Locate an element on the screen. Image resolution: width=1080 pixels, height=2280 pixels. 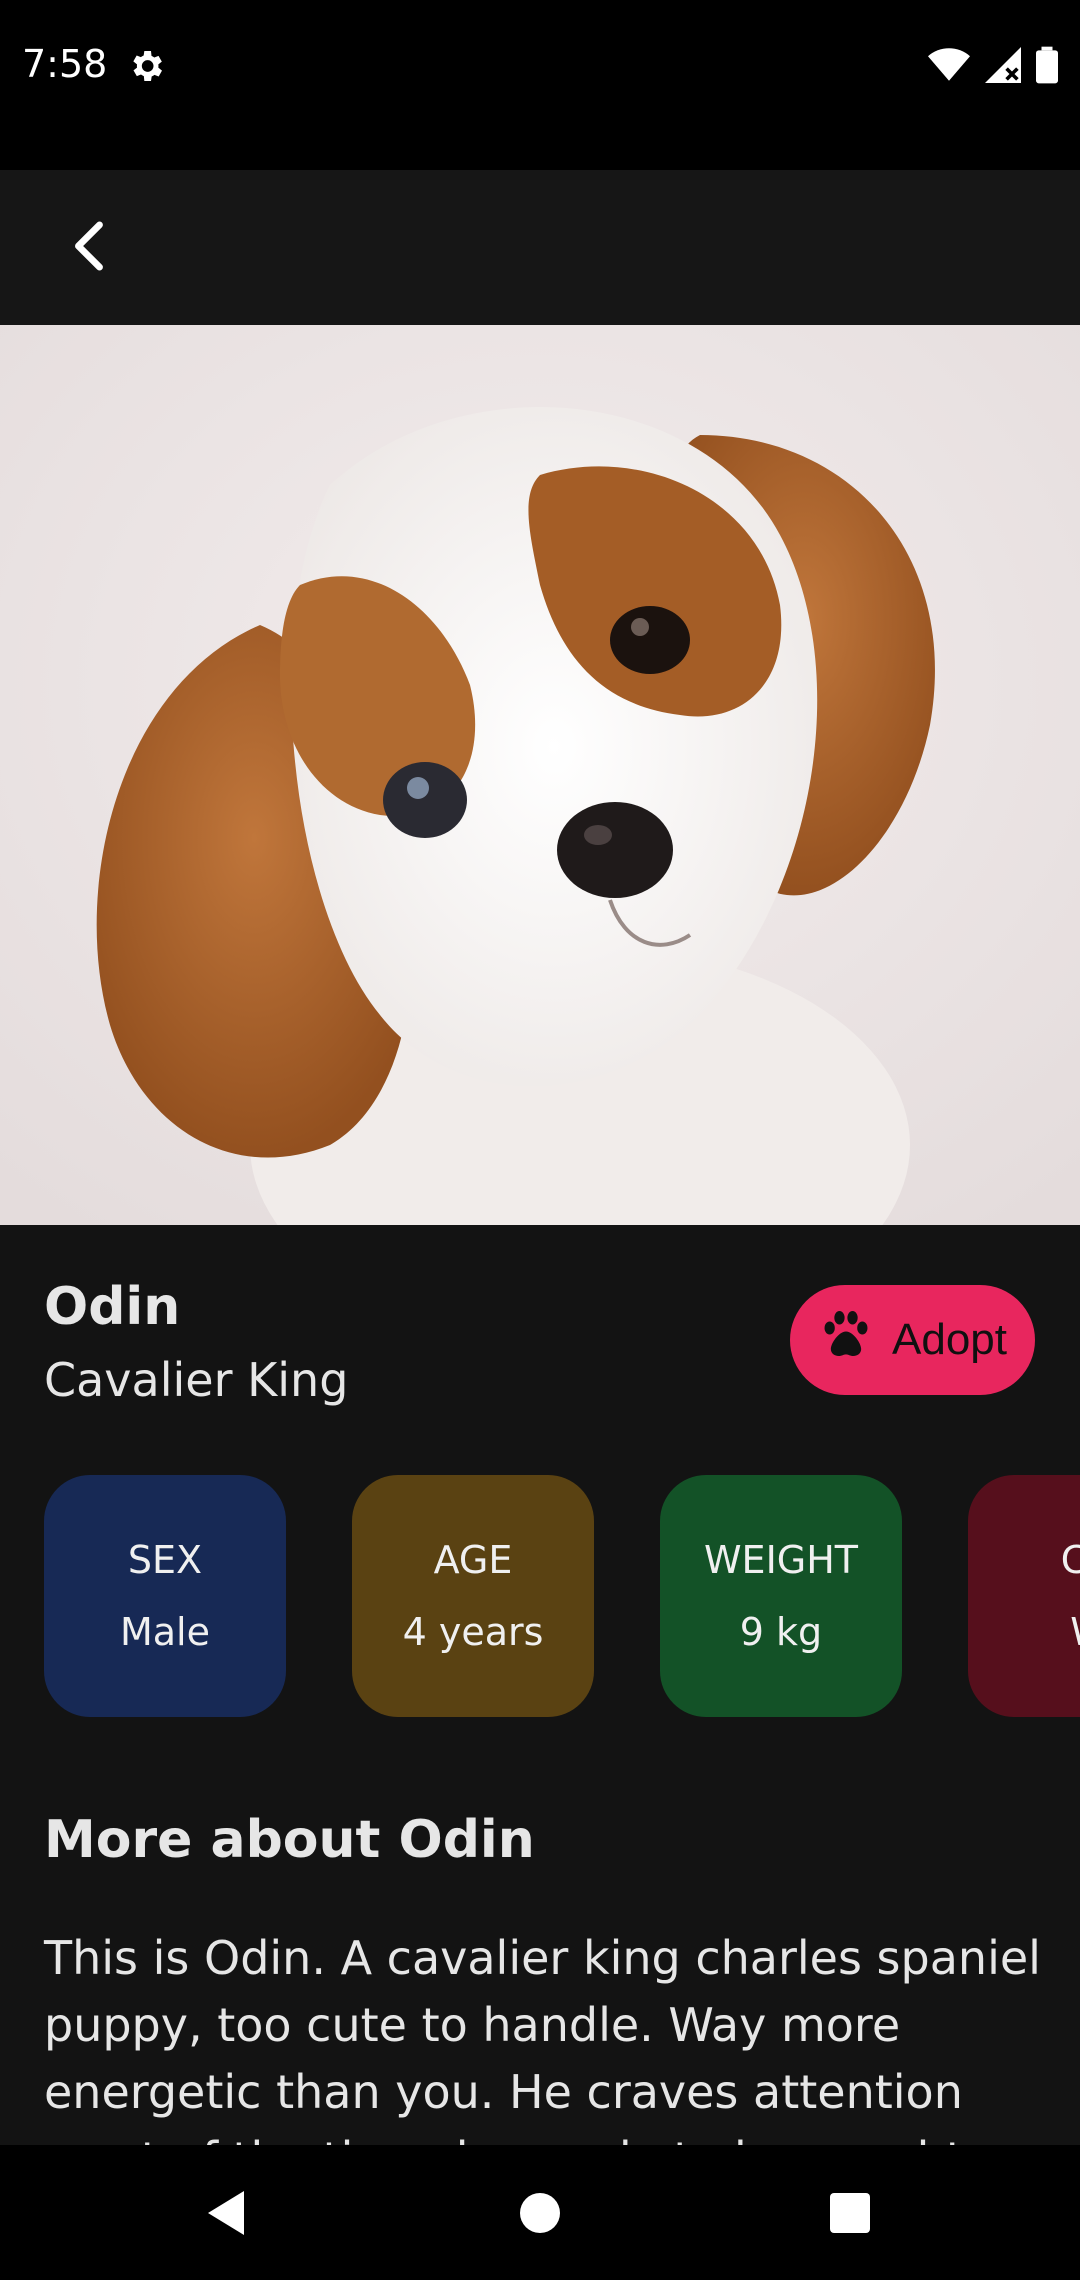
system-nav-bar is located at coordinates (540, 2212).